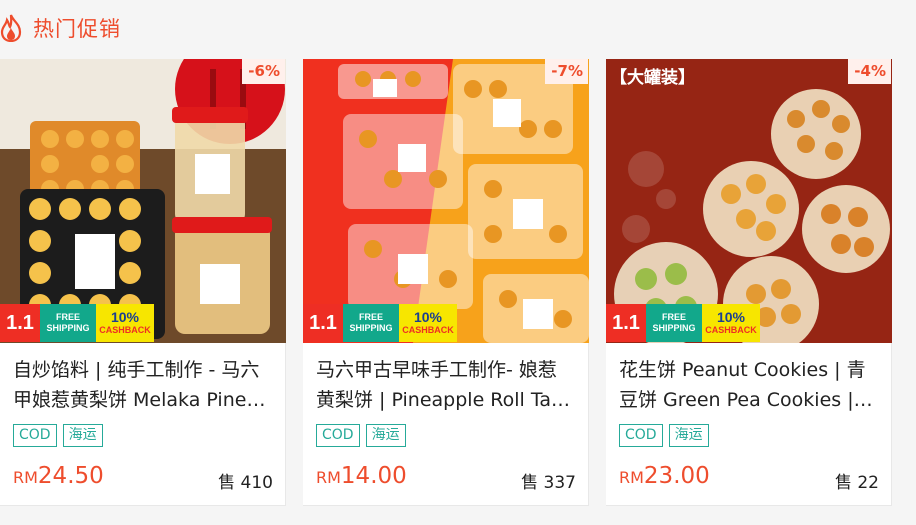 Image resolution: width=916 pixels, height=525 pixels. Describe the element at coordinates (548, 483) in the screenshot. I see `sold-count: 售 337` at that location.